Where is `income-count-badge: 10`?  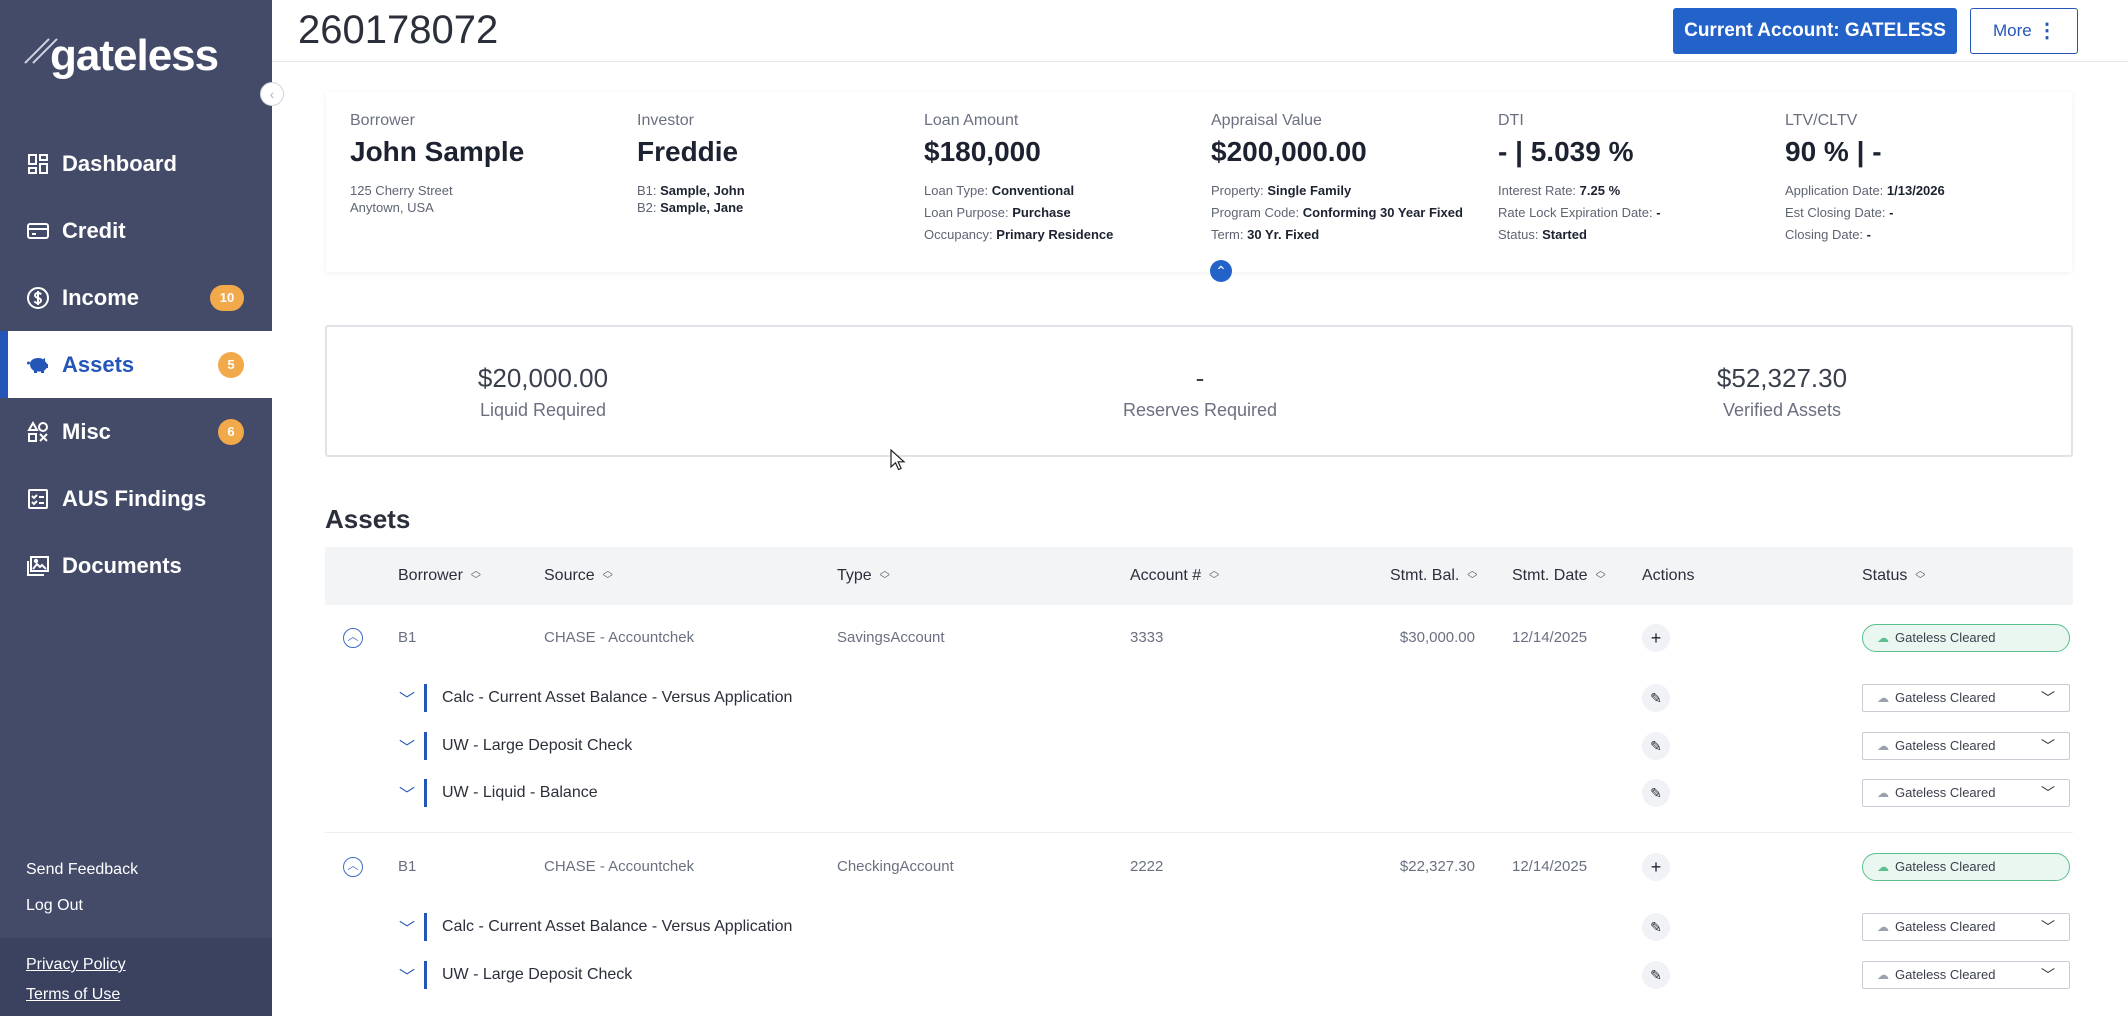 income-count-badge: 10 is located at coordinates (227, 298).